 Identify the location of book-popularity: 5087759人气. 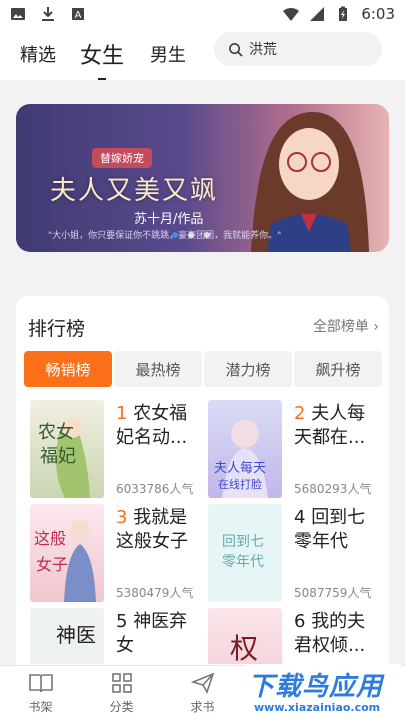
(333, 593).